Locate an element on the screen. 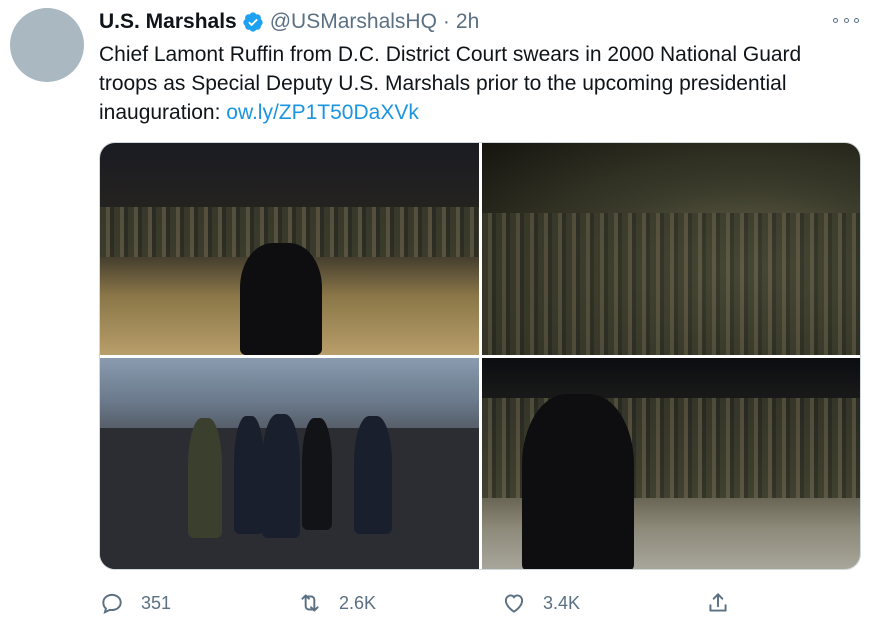 The width and height of the screenshot is (871, 632). share-button is located at coordinates (726, 603).